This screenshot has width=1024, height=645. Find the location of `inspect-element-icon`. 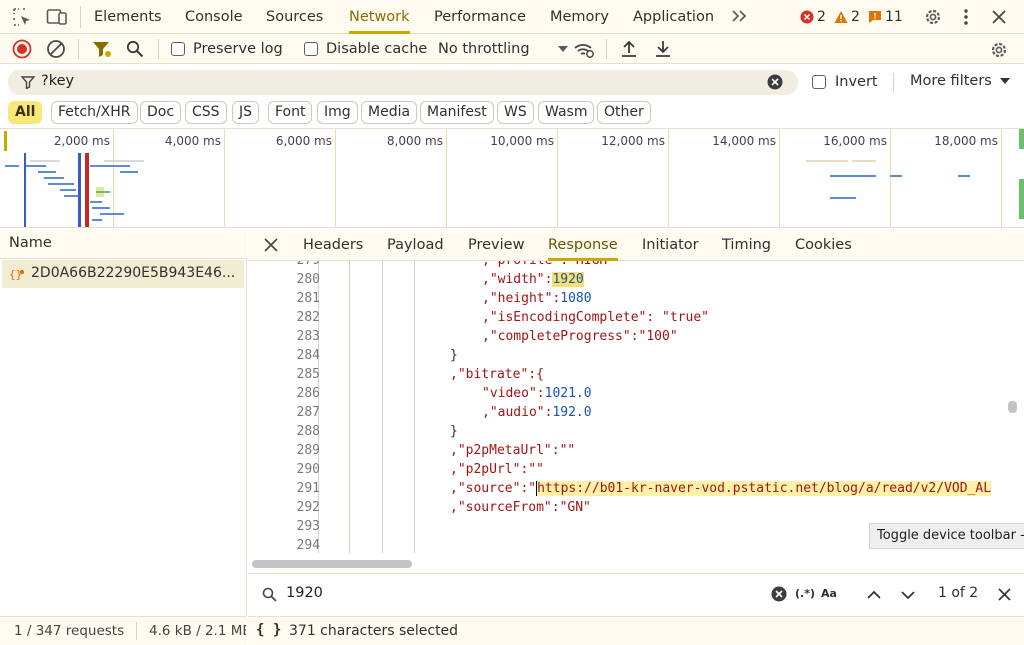

inspect-element-icon is located at coordinates (22, 17).